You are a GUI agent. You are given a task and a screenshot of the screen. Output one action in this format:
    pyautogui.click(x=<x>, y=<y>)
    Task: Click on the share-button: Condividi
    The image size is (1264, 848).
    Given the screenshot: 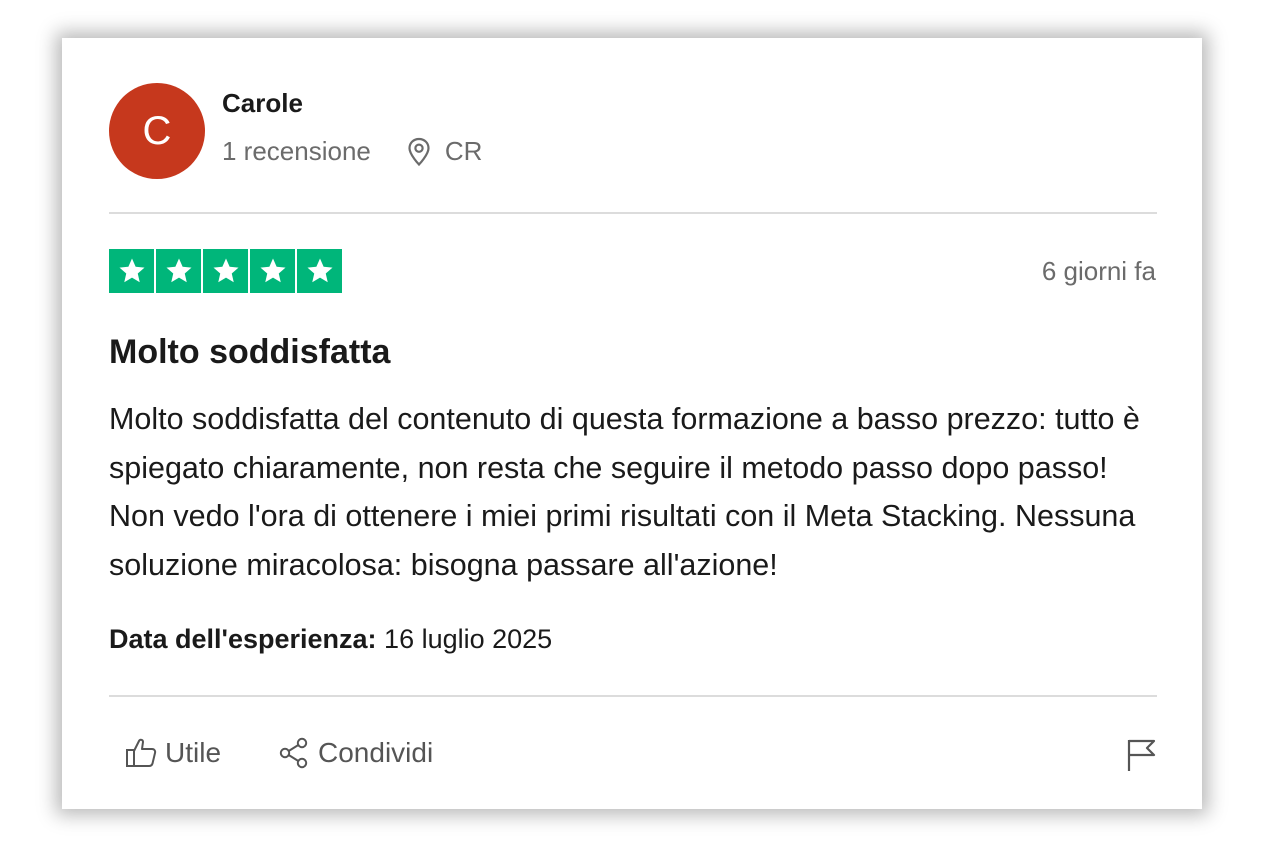 What is the action you would take?
    pyautogui.click(x=355, y=753)
    